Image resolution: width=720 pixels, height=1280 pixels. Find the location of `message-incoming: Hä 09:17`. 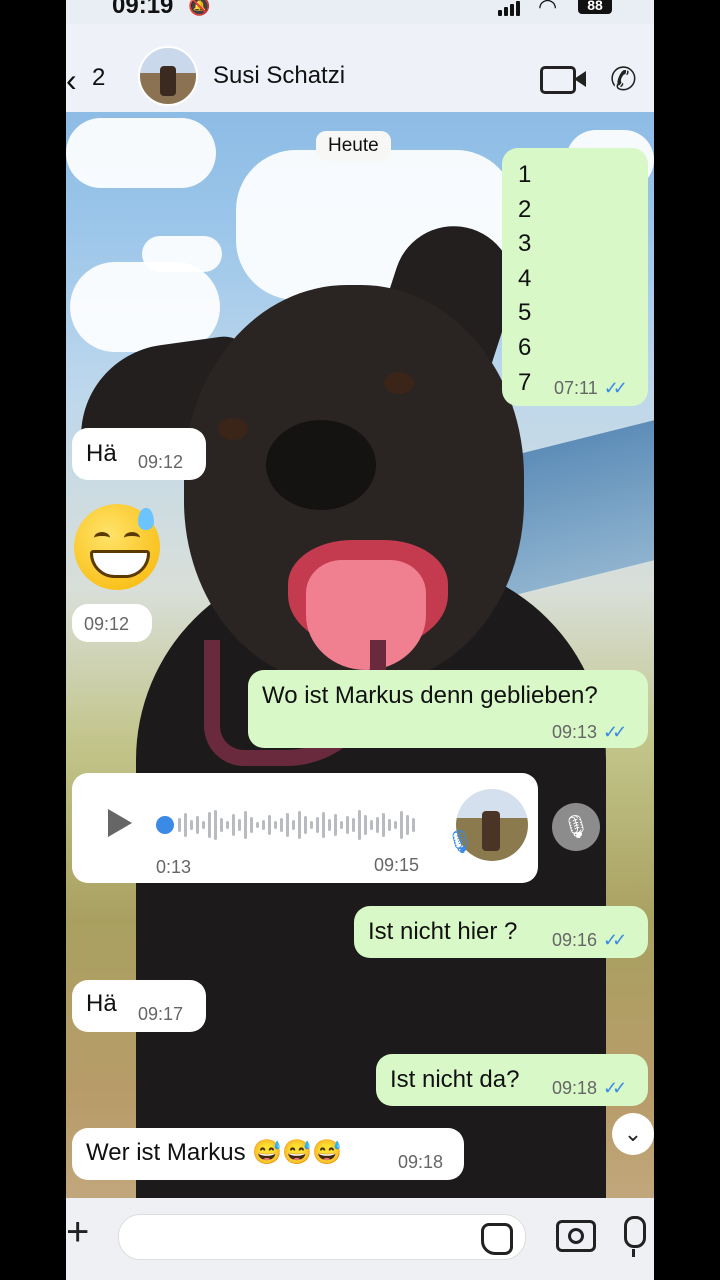

message-incoming: Hä 09:17 is located at coordinates (139, 1006).